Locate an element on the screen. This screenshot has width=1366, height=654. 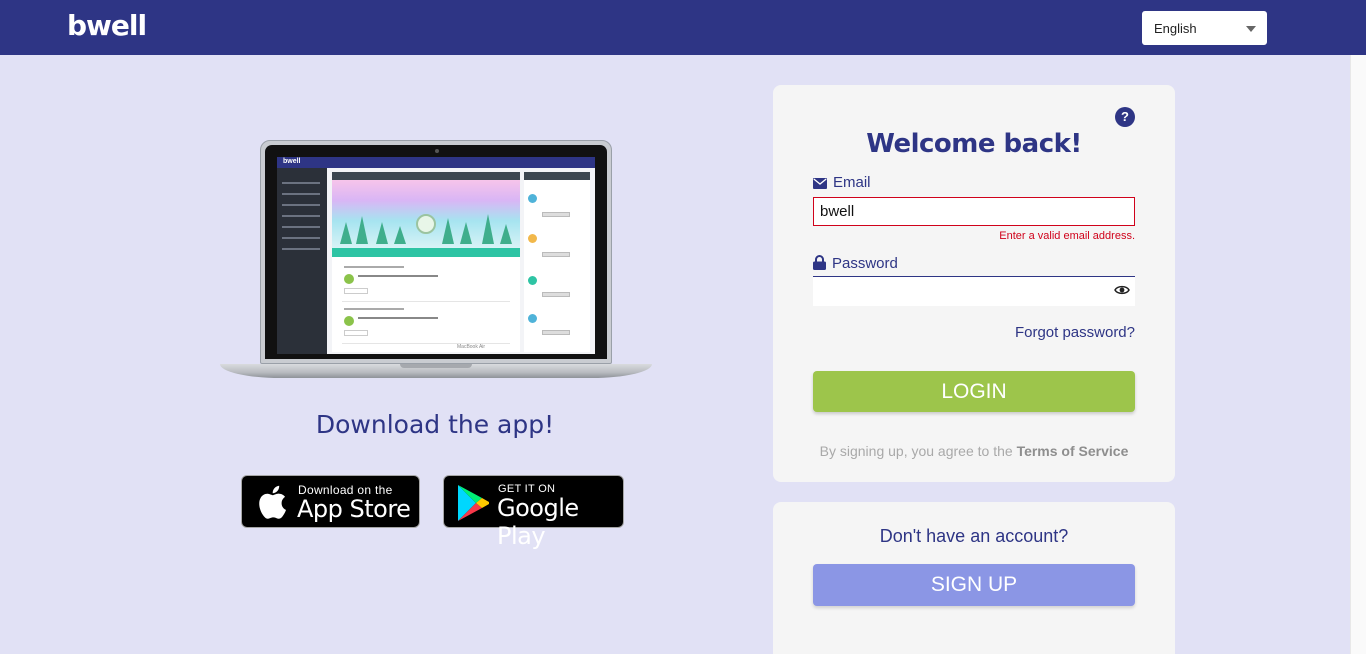
google-play-button: GET IT ON Google Play is located at coordinates (533, 512).